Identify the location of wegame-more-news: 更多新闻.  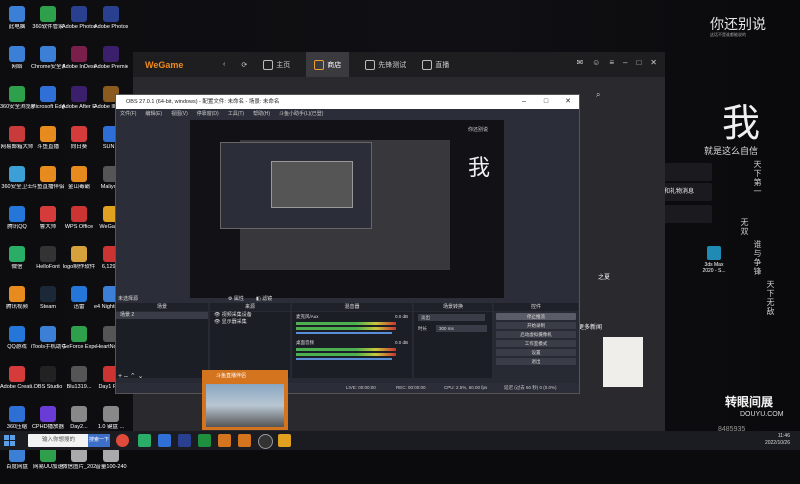
(590, 326).